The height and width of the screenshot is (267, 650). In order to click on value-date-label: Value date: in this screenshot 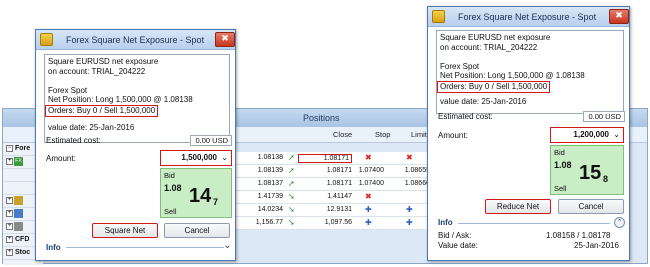, I will do `click(458, 245)`.